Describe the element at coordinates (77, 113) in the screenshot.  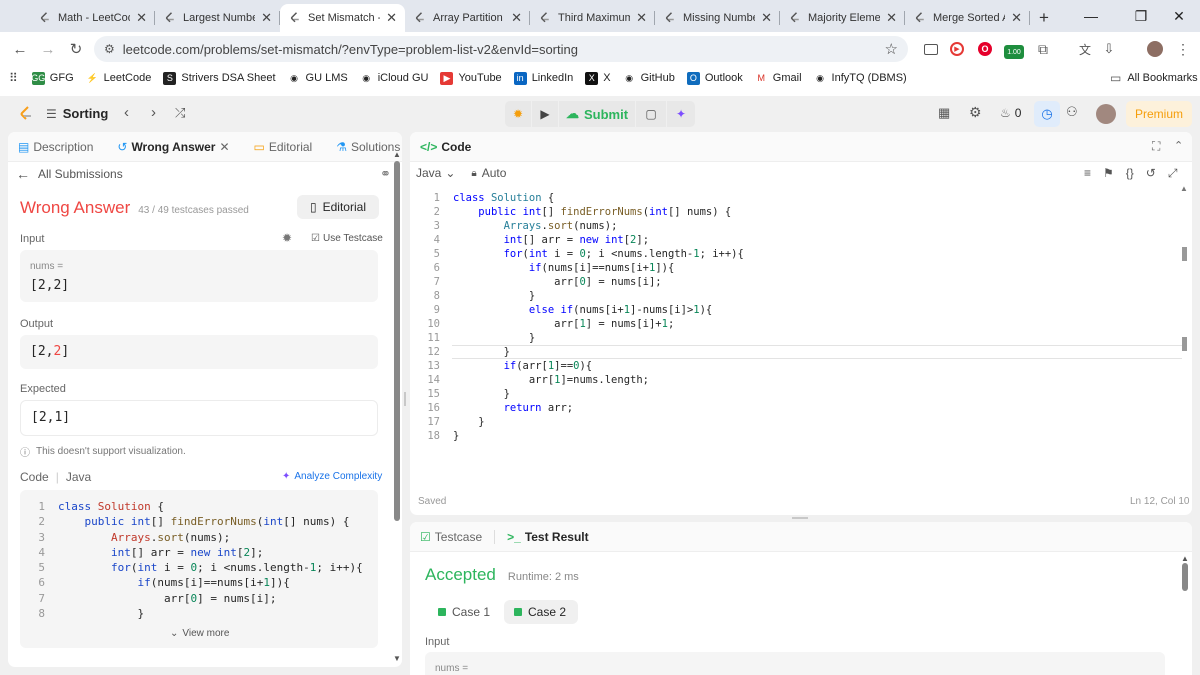
I see `problem-list-button: ☰ Sorting` at that location.